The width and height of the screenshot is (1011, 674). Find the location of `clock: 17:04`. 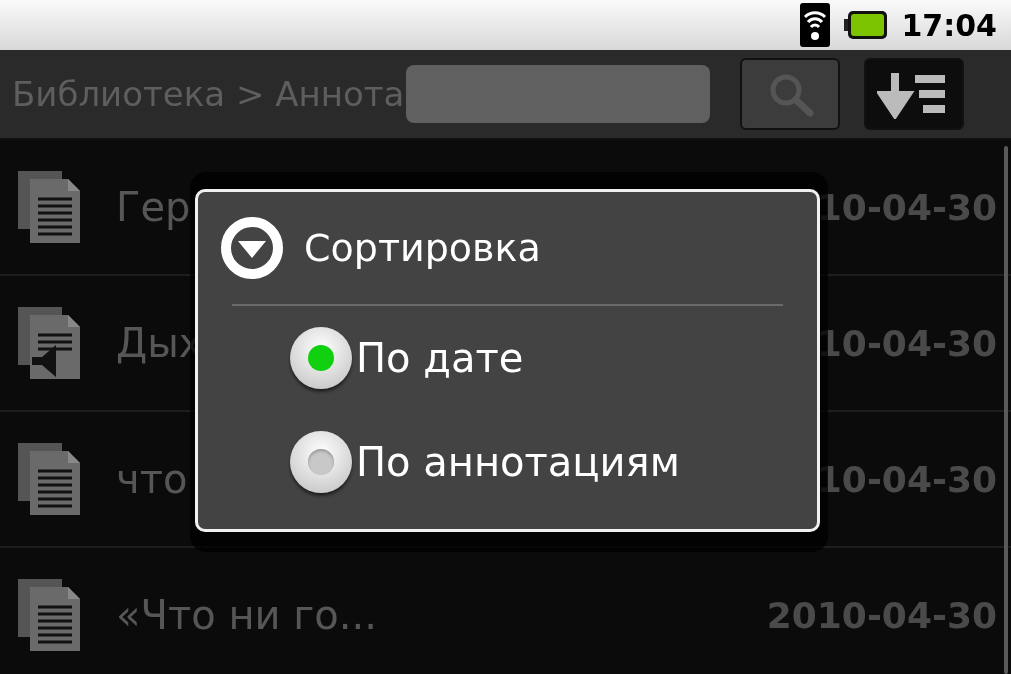

clock: 17:04 is located at coordinates (949, 25).